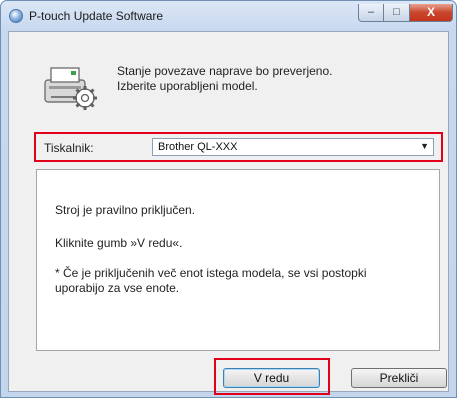 This screenshot has height=400, width=459. I want to click on printer-model-dropdown: Brother QL-XXX ▼, so click(293, 147).